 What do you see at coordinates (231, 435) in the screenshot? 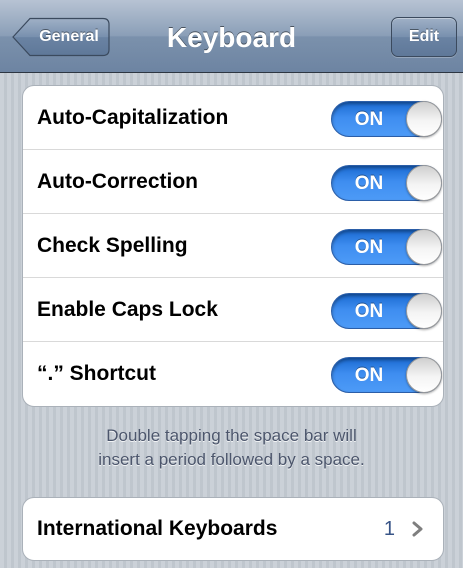
I see `footer-line: Double tapping the space bar will` at bounding box center [231, 435].